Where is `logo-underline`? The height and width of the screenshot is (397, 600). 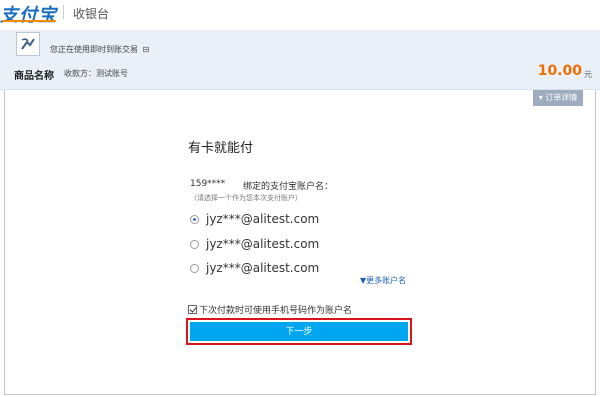
logo-underline is located at coordinates (29, 21).